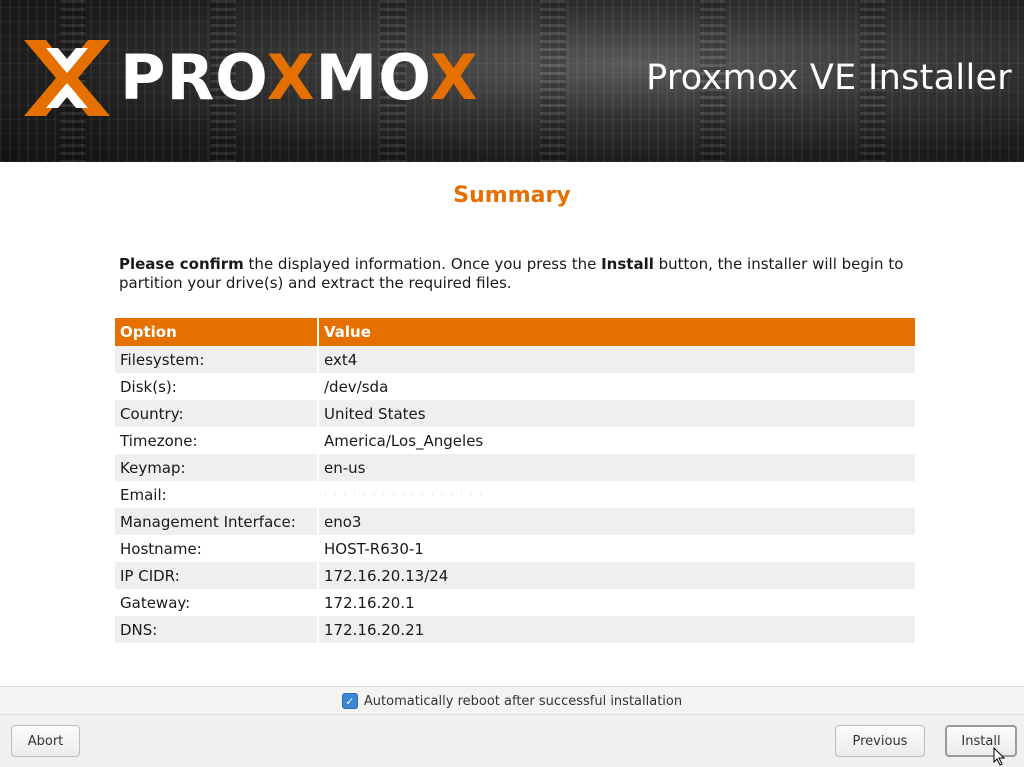 This screenshot has width=1024, height=767. What do you see at coordinates (829, 78) in the screenshot?
I see `installer-title: Proxmox VE Installer` at bounding box center [829, 78].